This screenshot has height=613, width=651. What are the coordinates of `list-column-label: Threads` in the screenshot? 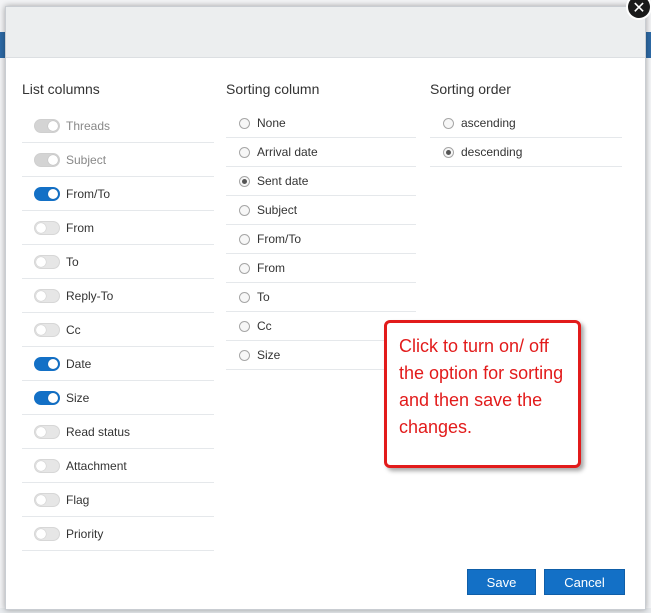 It's located at (88, 125).